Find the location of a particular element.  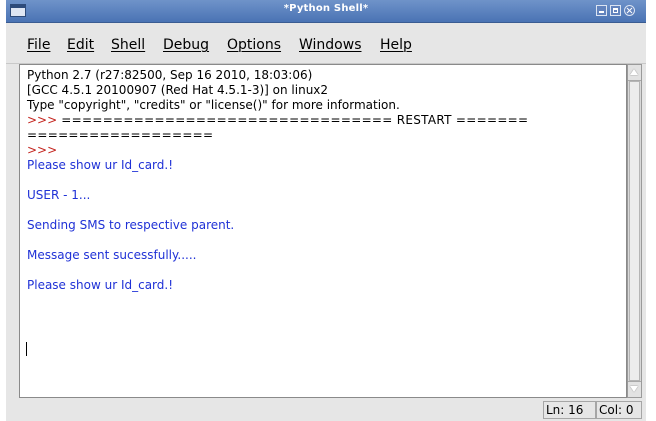

menu-debug: Debug is located at coordinates (186, 45).